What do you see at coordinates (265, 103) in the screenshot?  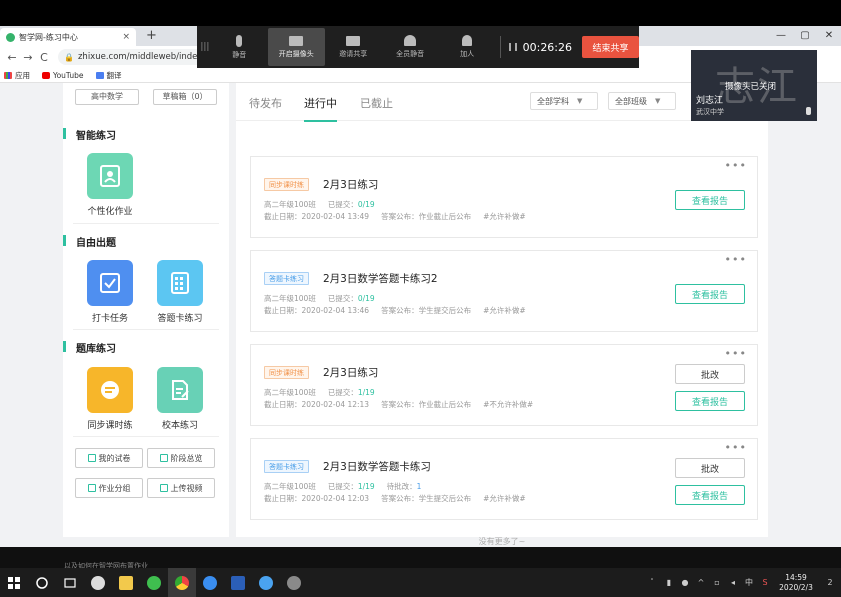 I see `tab-pending: 待发布` at bounding box center [265, 103].